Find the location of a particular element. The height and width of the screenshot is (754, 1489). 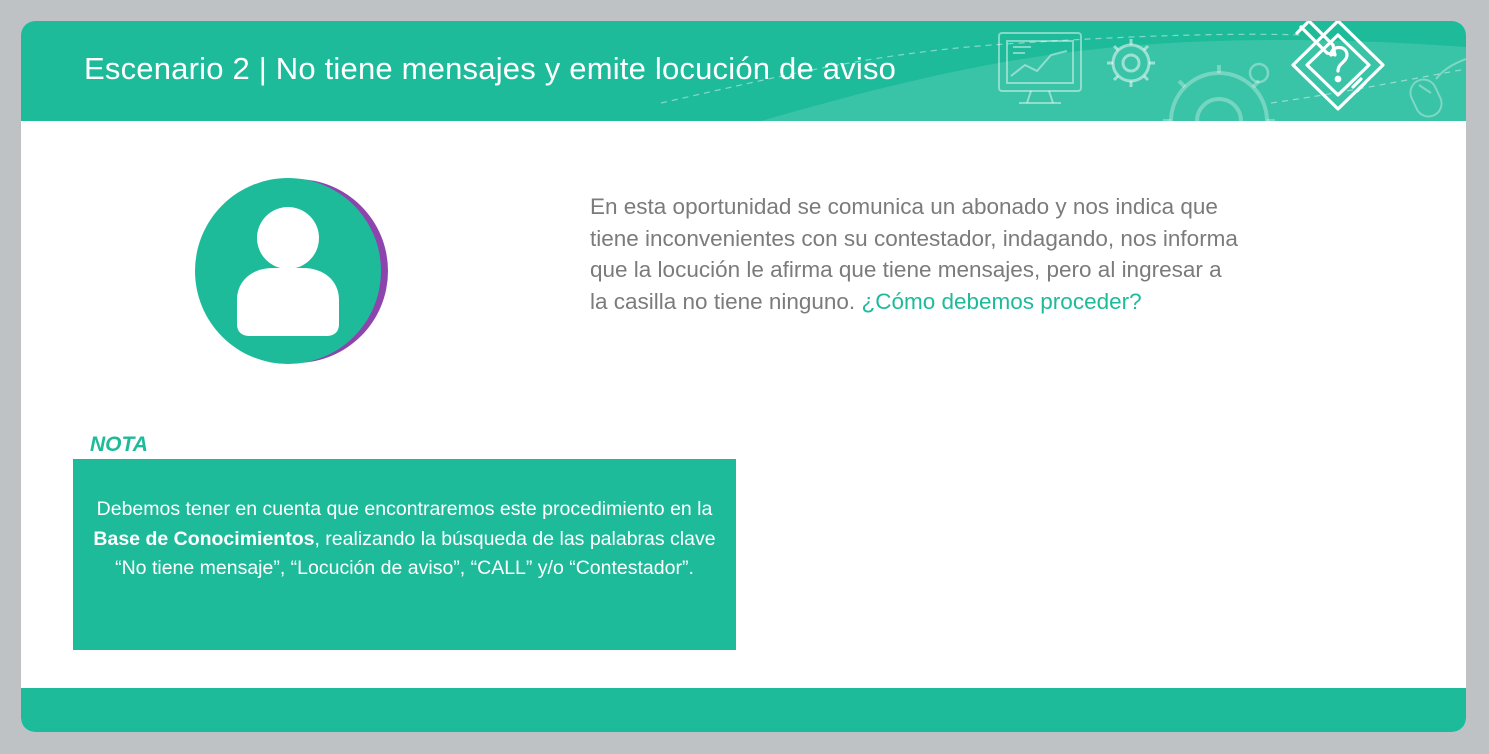

user-avatar-icon is located at coordinates (291, 271).